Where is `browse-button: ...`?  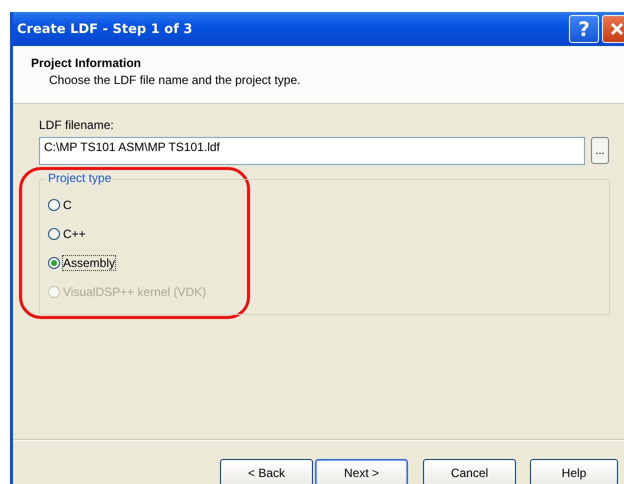
browse-button: ... is located at coordinates (600, 150).